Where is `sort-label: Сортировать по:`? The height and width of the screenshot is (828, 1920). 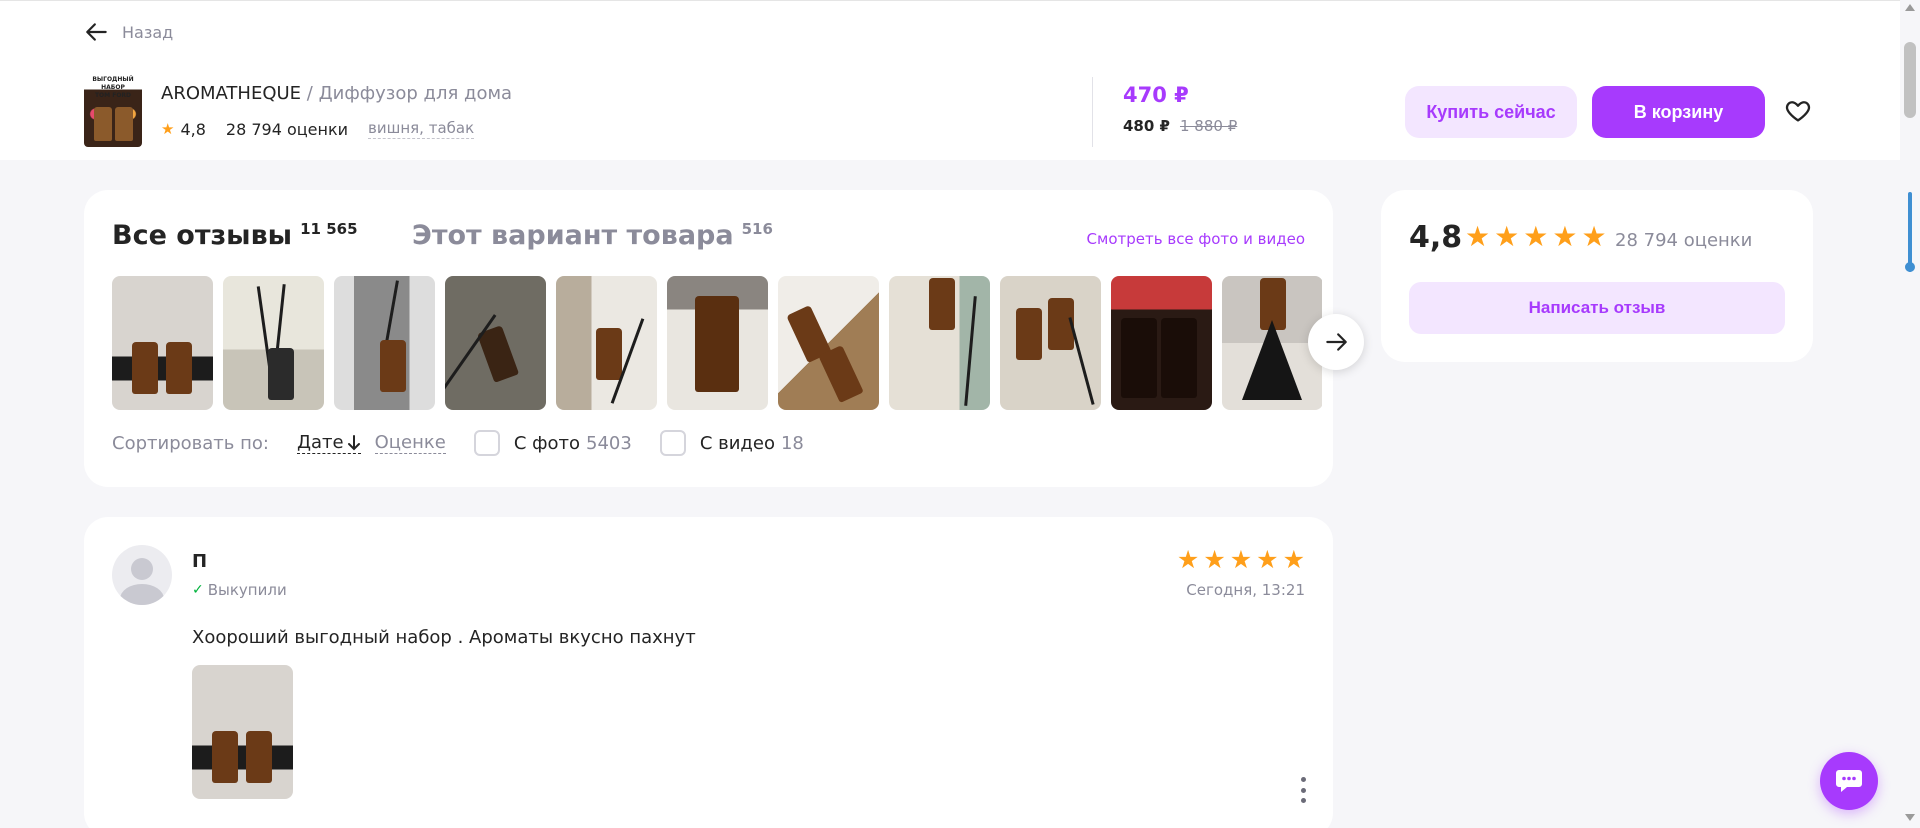
sort-label: Сортировать по: is located at coordinates (190, 443).